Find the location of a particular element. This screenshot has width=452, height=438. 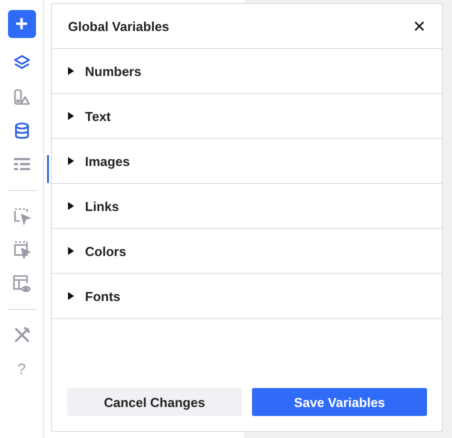

save-button: Save Variables is located at coordinates (339, 402).